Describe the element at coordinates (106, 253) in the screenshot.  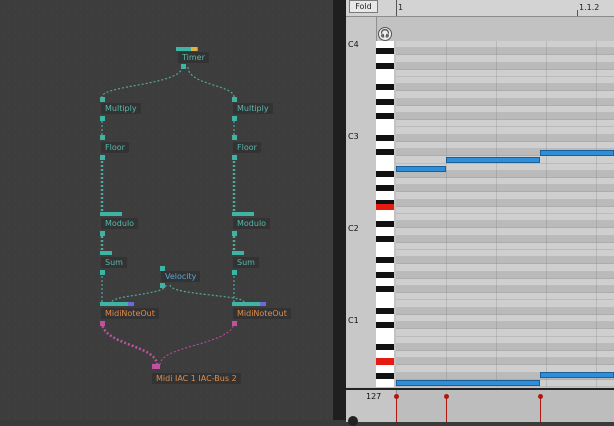
I see `sum-left-in-port` at that location.